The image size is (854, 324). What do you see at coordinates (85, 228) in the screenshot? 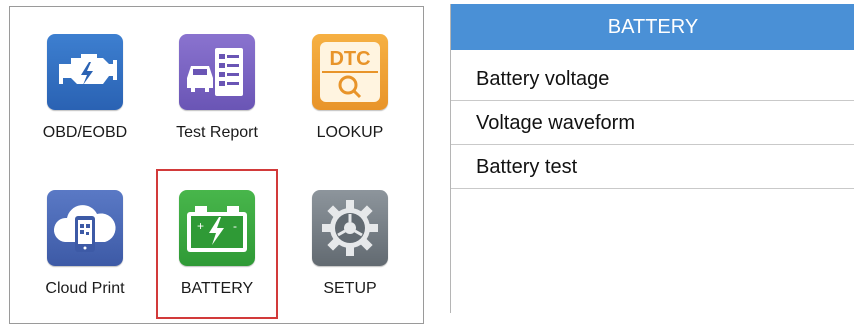
I see `cloud-print-icon` at bounding box center [85, 228].